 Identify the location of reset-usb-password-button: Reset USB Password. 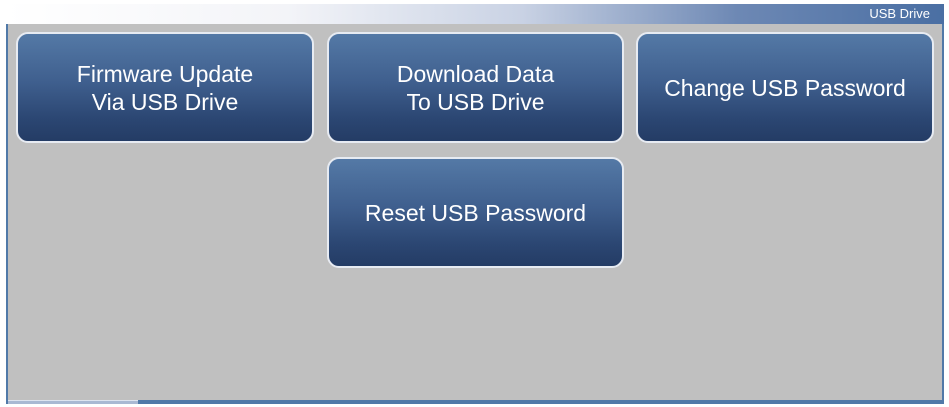
(475, 212).